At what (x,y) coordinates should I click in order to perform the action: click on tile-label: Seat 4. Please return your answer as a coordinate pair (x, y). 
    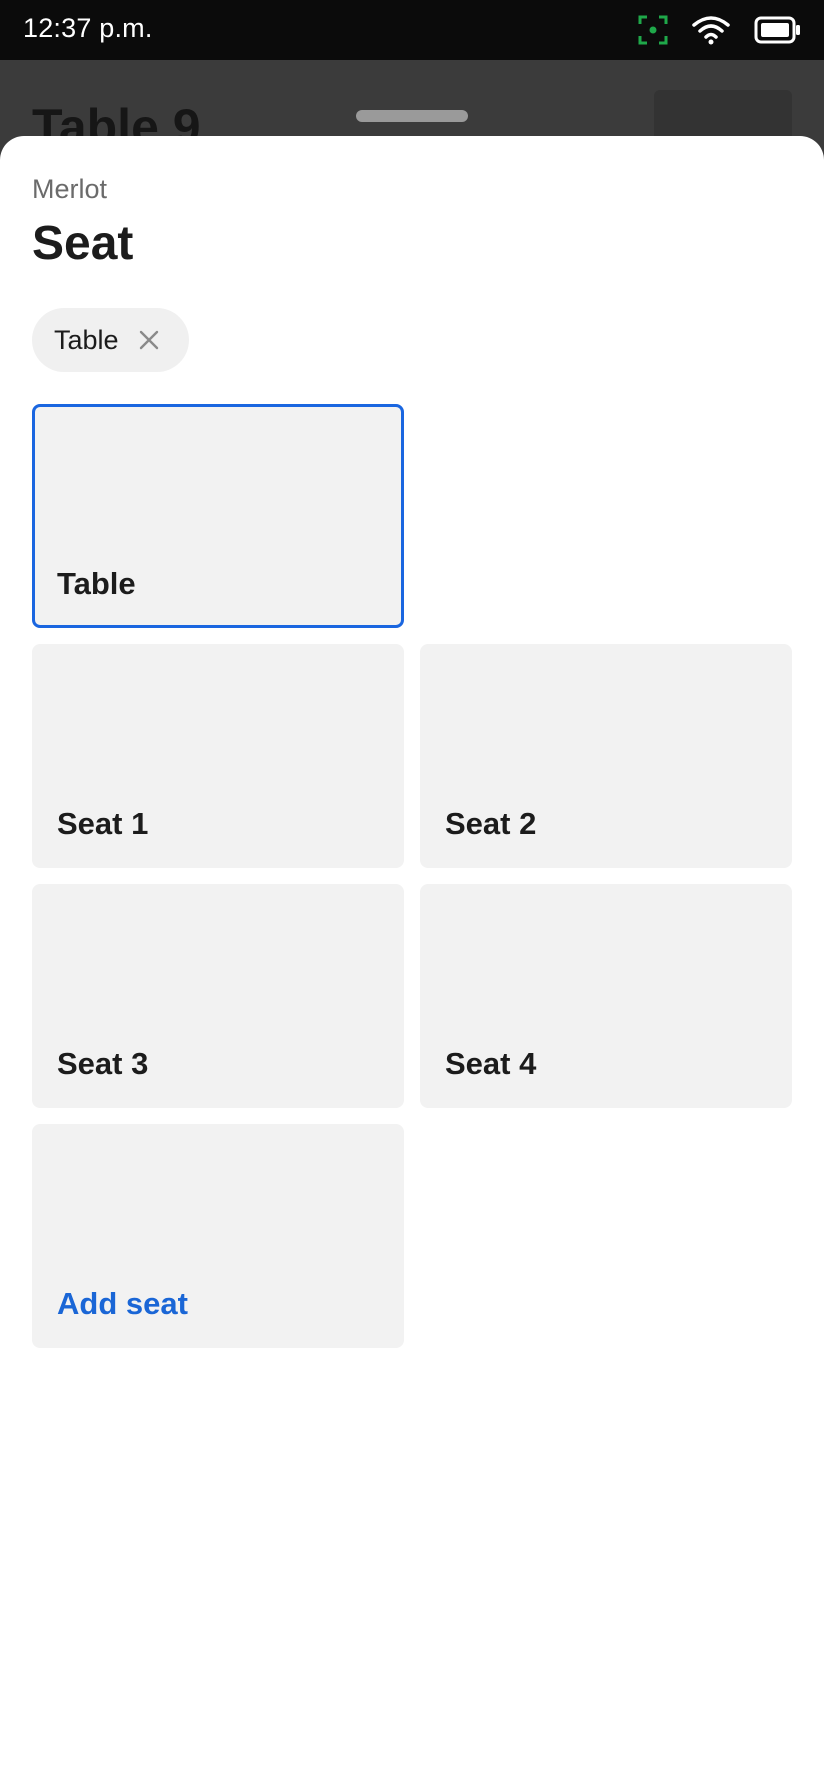
    Looking at the image, I should click on (491, 1063).